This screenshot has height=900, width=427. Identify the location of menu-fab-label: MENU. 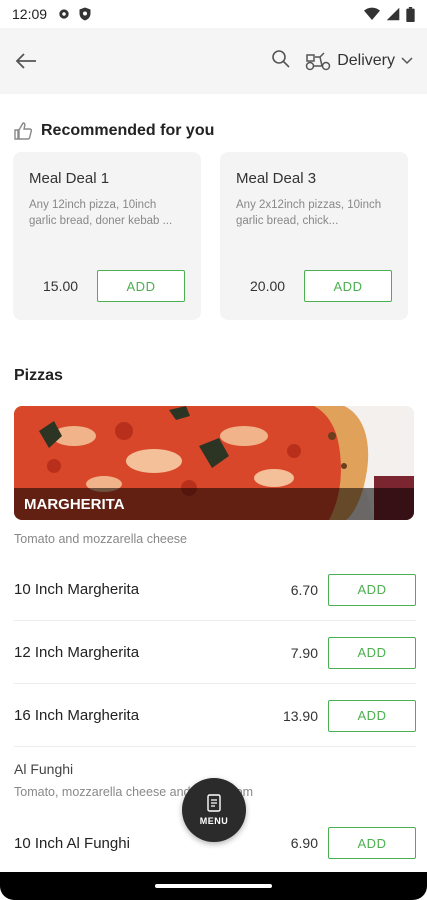
(214, 821).